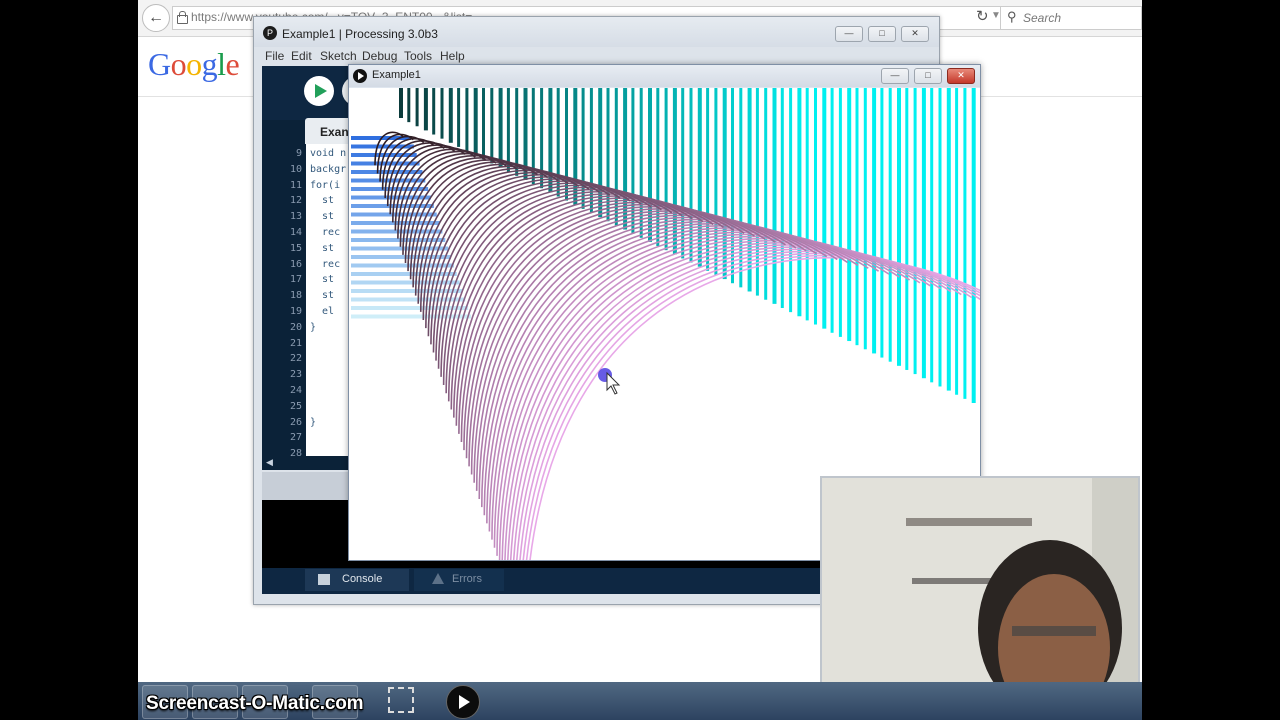  Describe the element at coordinates (159, 64) in the screenshot. I see `logo-letter: G` at that location.